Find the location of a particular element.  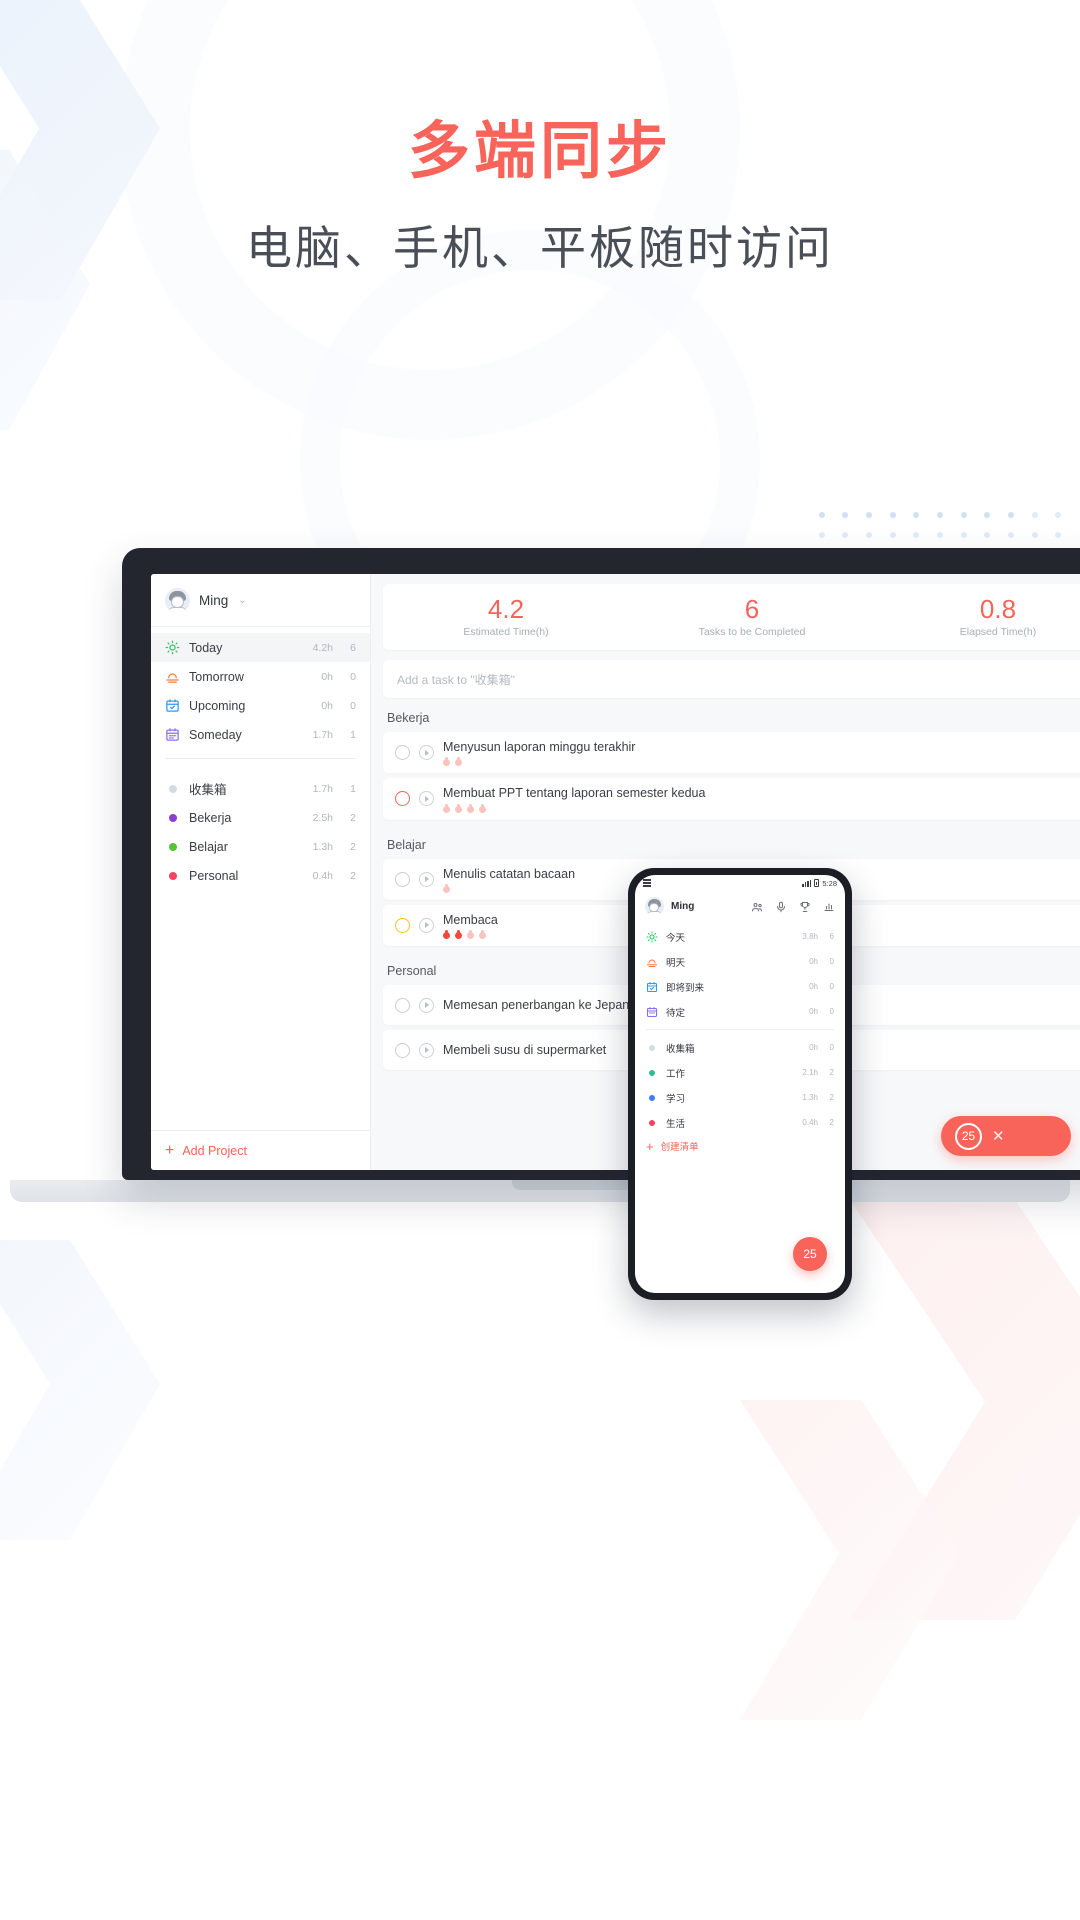

sidebar-item-today: Today 4.2h 6 is located at coordinates (260, 647).